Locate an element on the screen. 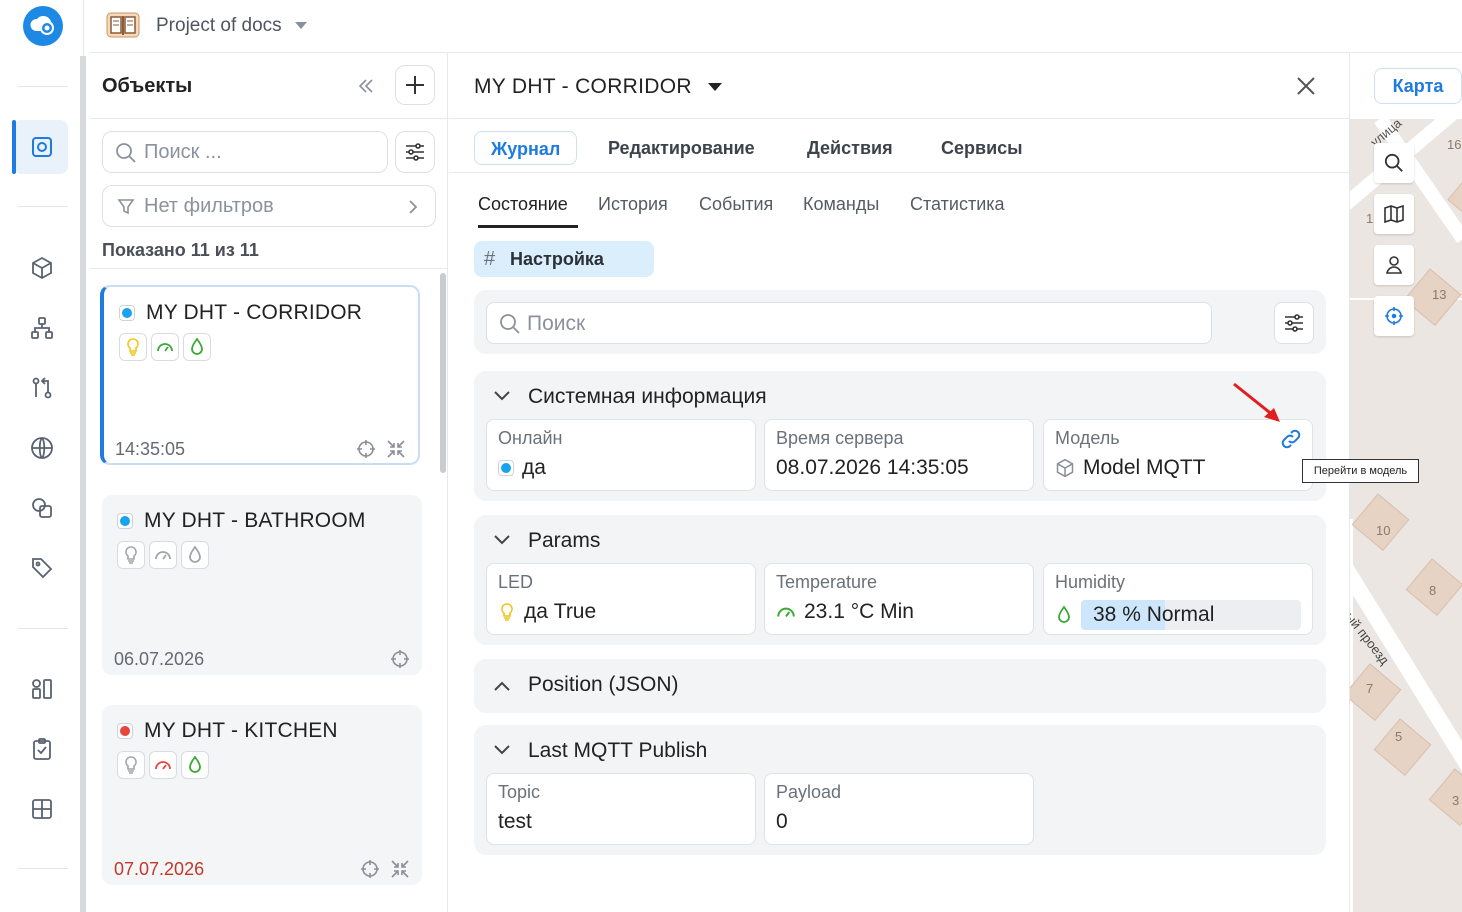  object-title: MY DHT - BATHROOM is located at coordinates (255, 520).